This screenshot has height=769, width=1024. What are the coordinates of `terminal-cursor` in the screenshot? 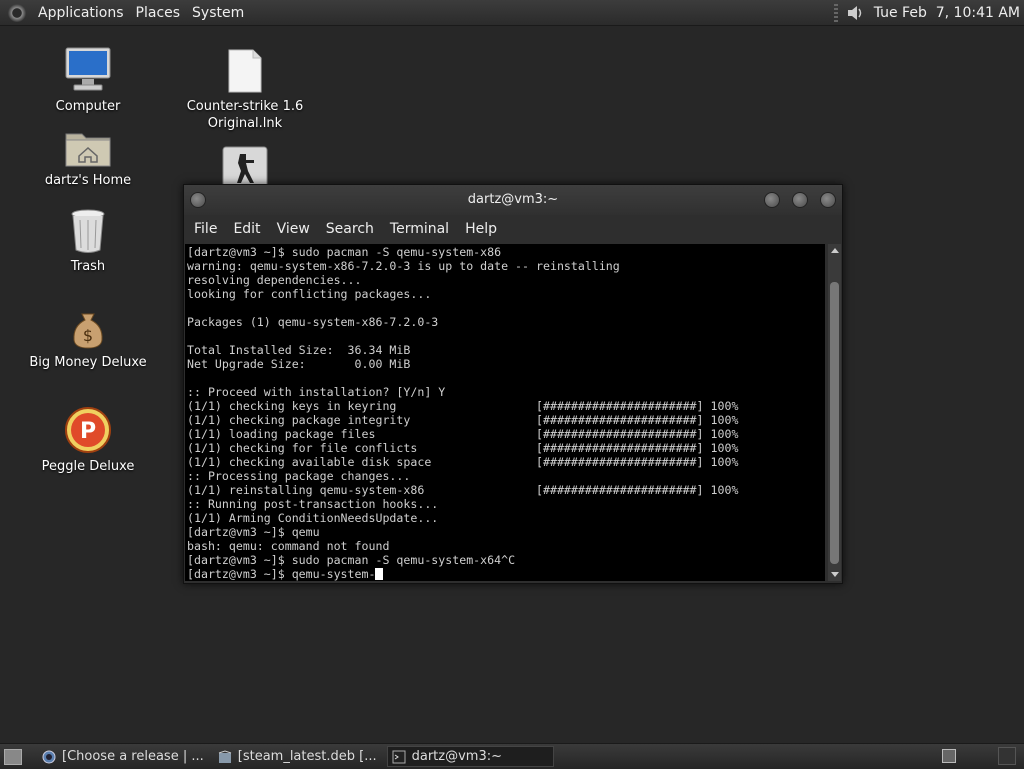 It's located at (379, 574).